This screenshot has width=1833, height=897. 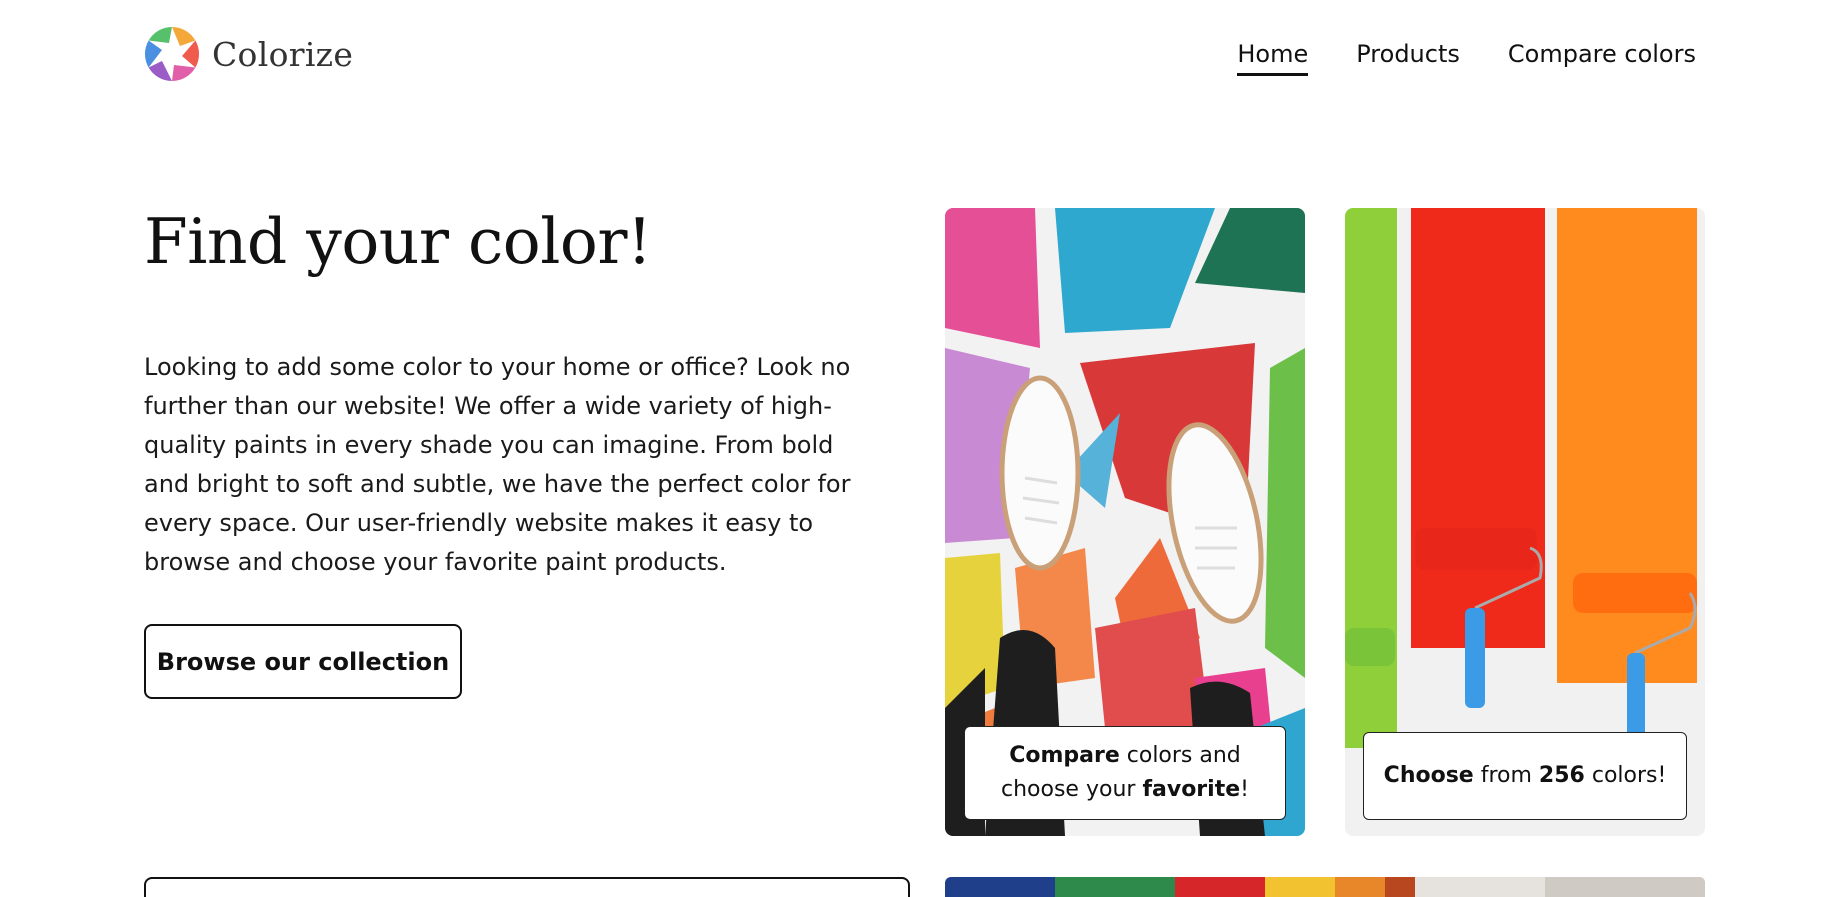 I want to click on paint-brushes-picture, so click(x=1325, y=887).